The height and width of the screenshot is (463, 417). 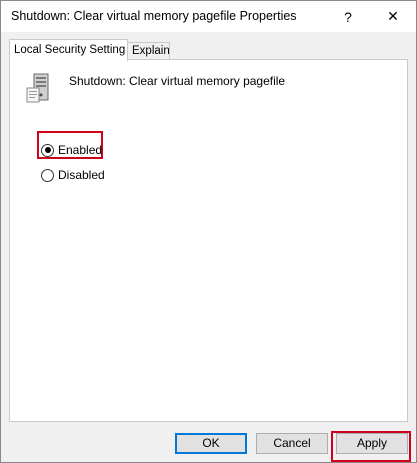 What do you see at coordinates (177, 81) in the screenshot?
I see `policy-name: Shutdown: Clear virtual memory pagefile` at bounding box center [177, 81].